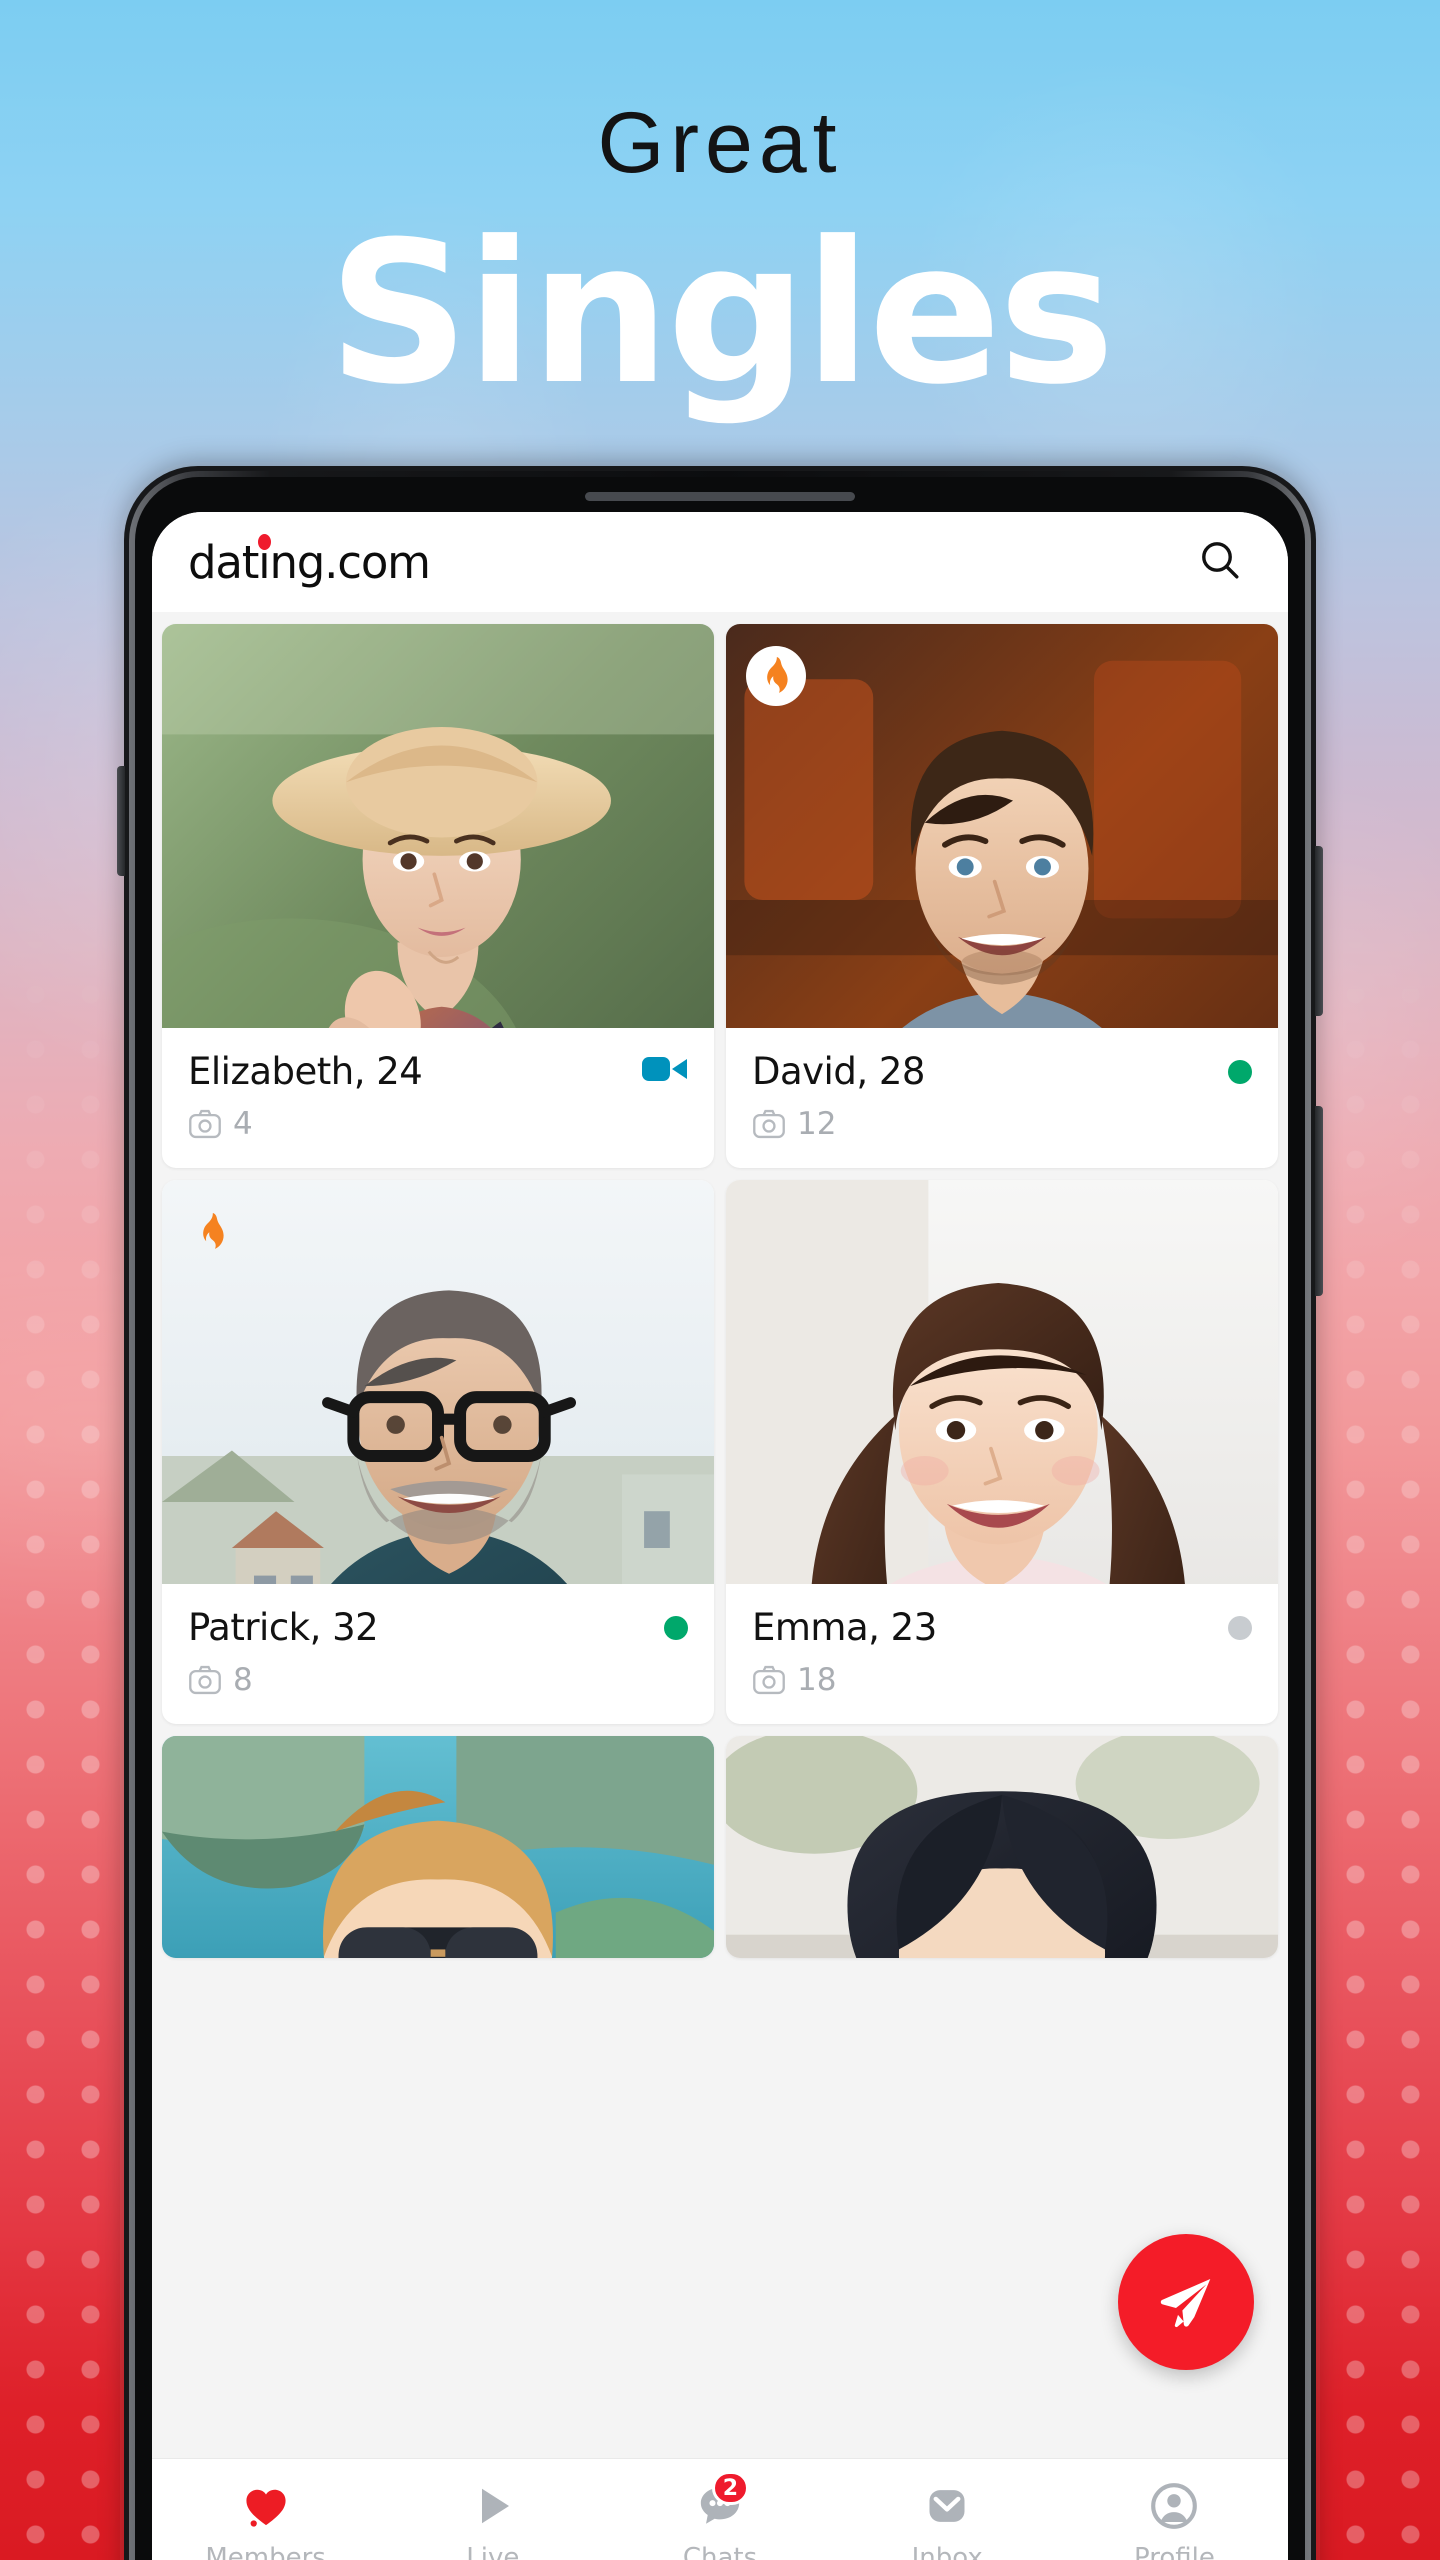 This screenshot has width=1440, height=2560. I want to click on profile-info: Patrick, 32 8, so click(438, 1654).